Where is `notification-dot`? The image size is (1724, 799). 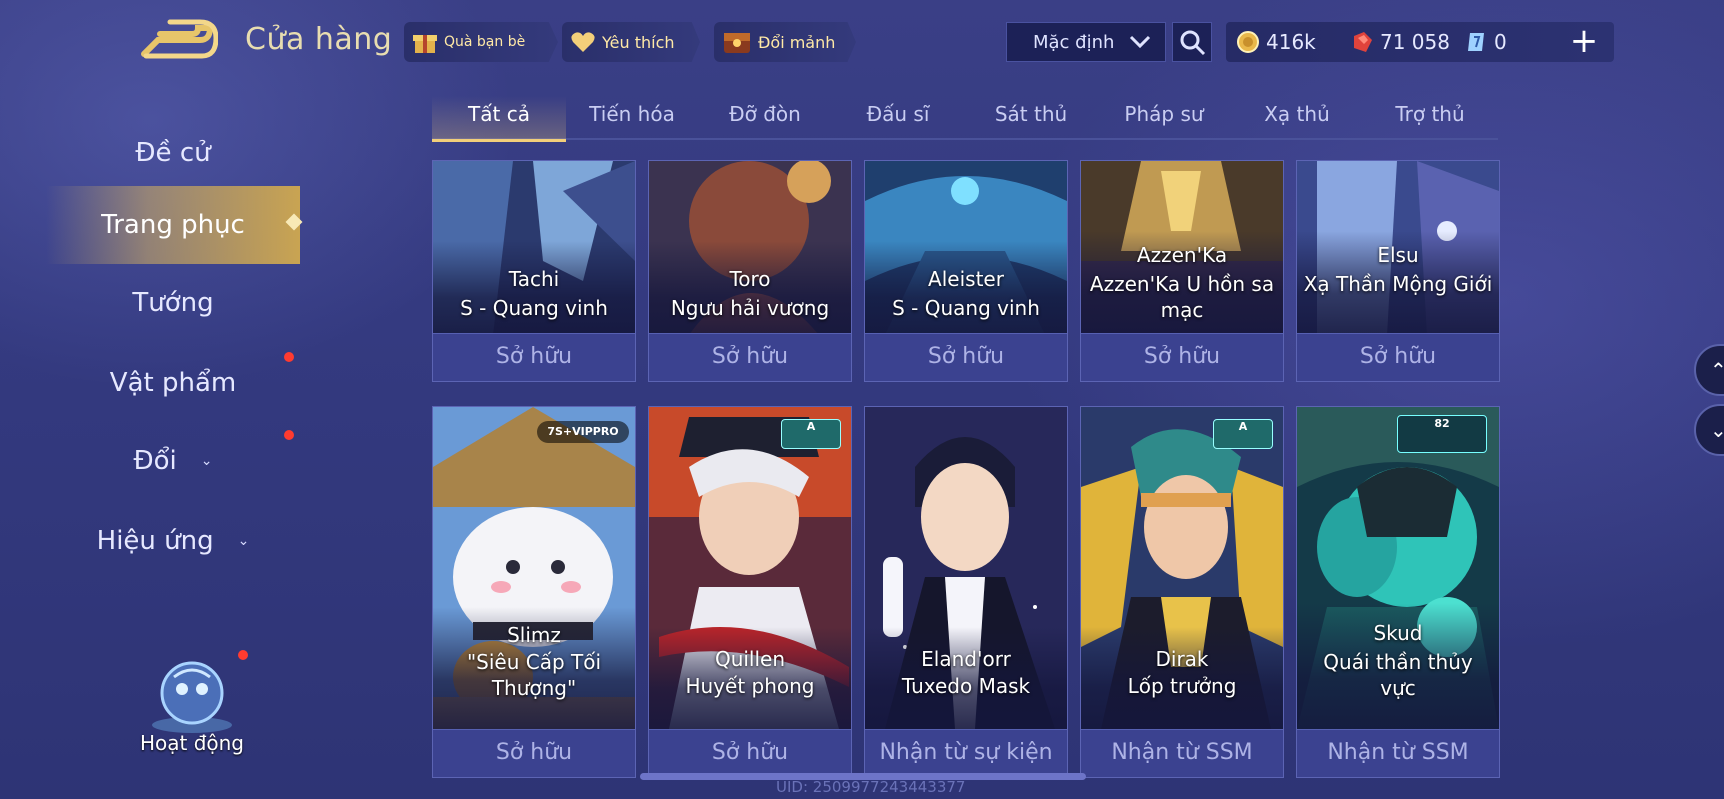 notification-dot is located at coordinates (289, 357).